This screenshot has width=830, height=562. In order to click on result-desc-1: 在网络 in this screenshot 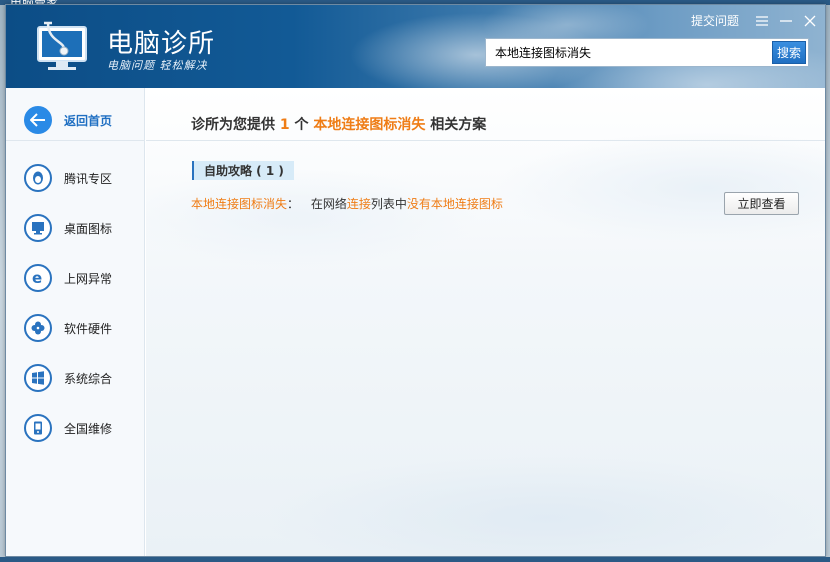, I will do `click(328, 204)`.